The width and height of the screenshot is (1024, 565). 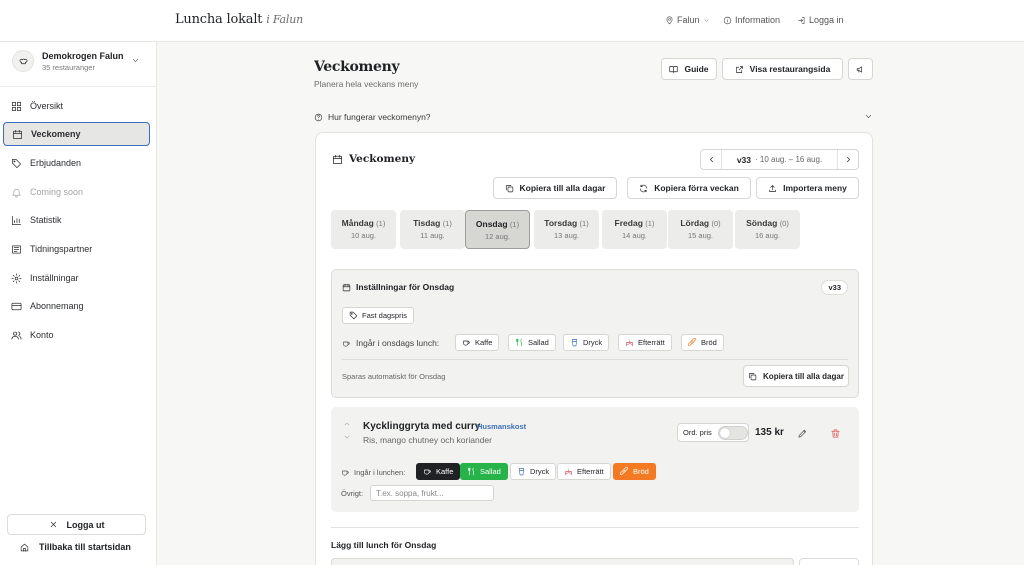 What do you see at coordinates (16, 335) in the screenshot?
I see `users-icon` at bounding box center [16, 335].